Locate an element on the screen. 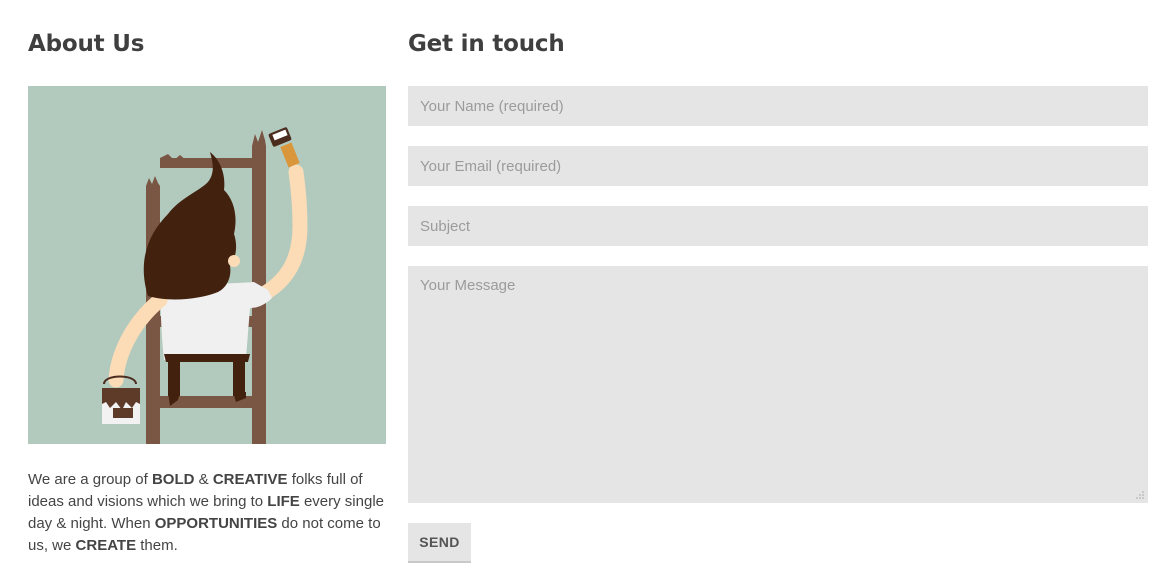  painter-ear is located at coordinates (234, 261).